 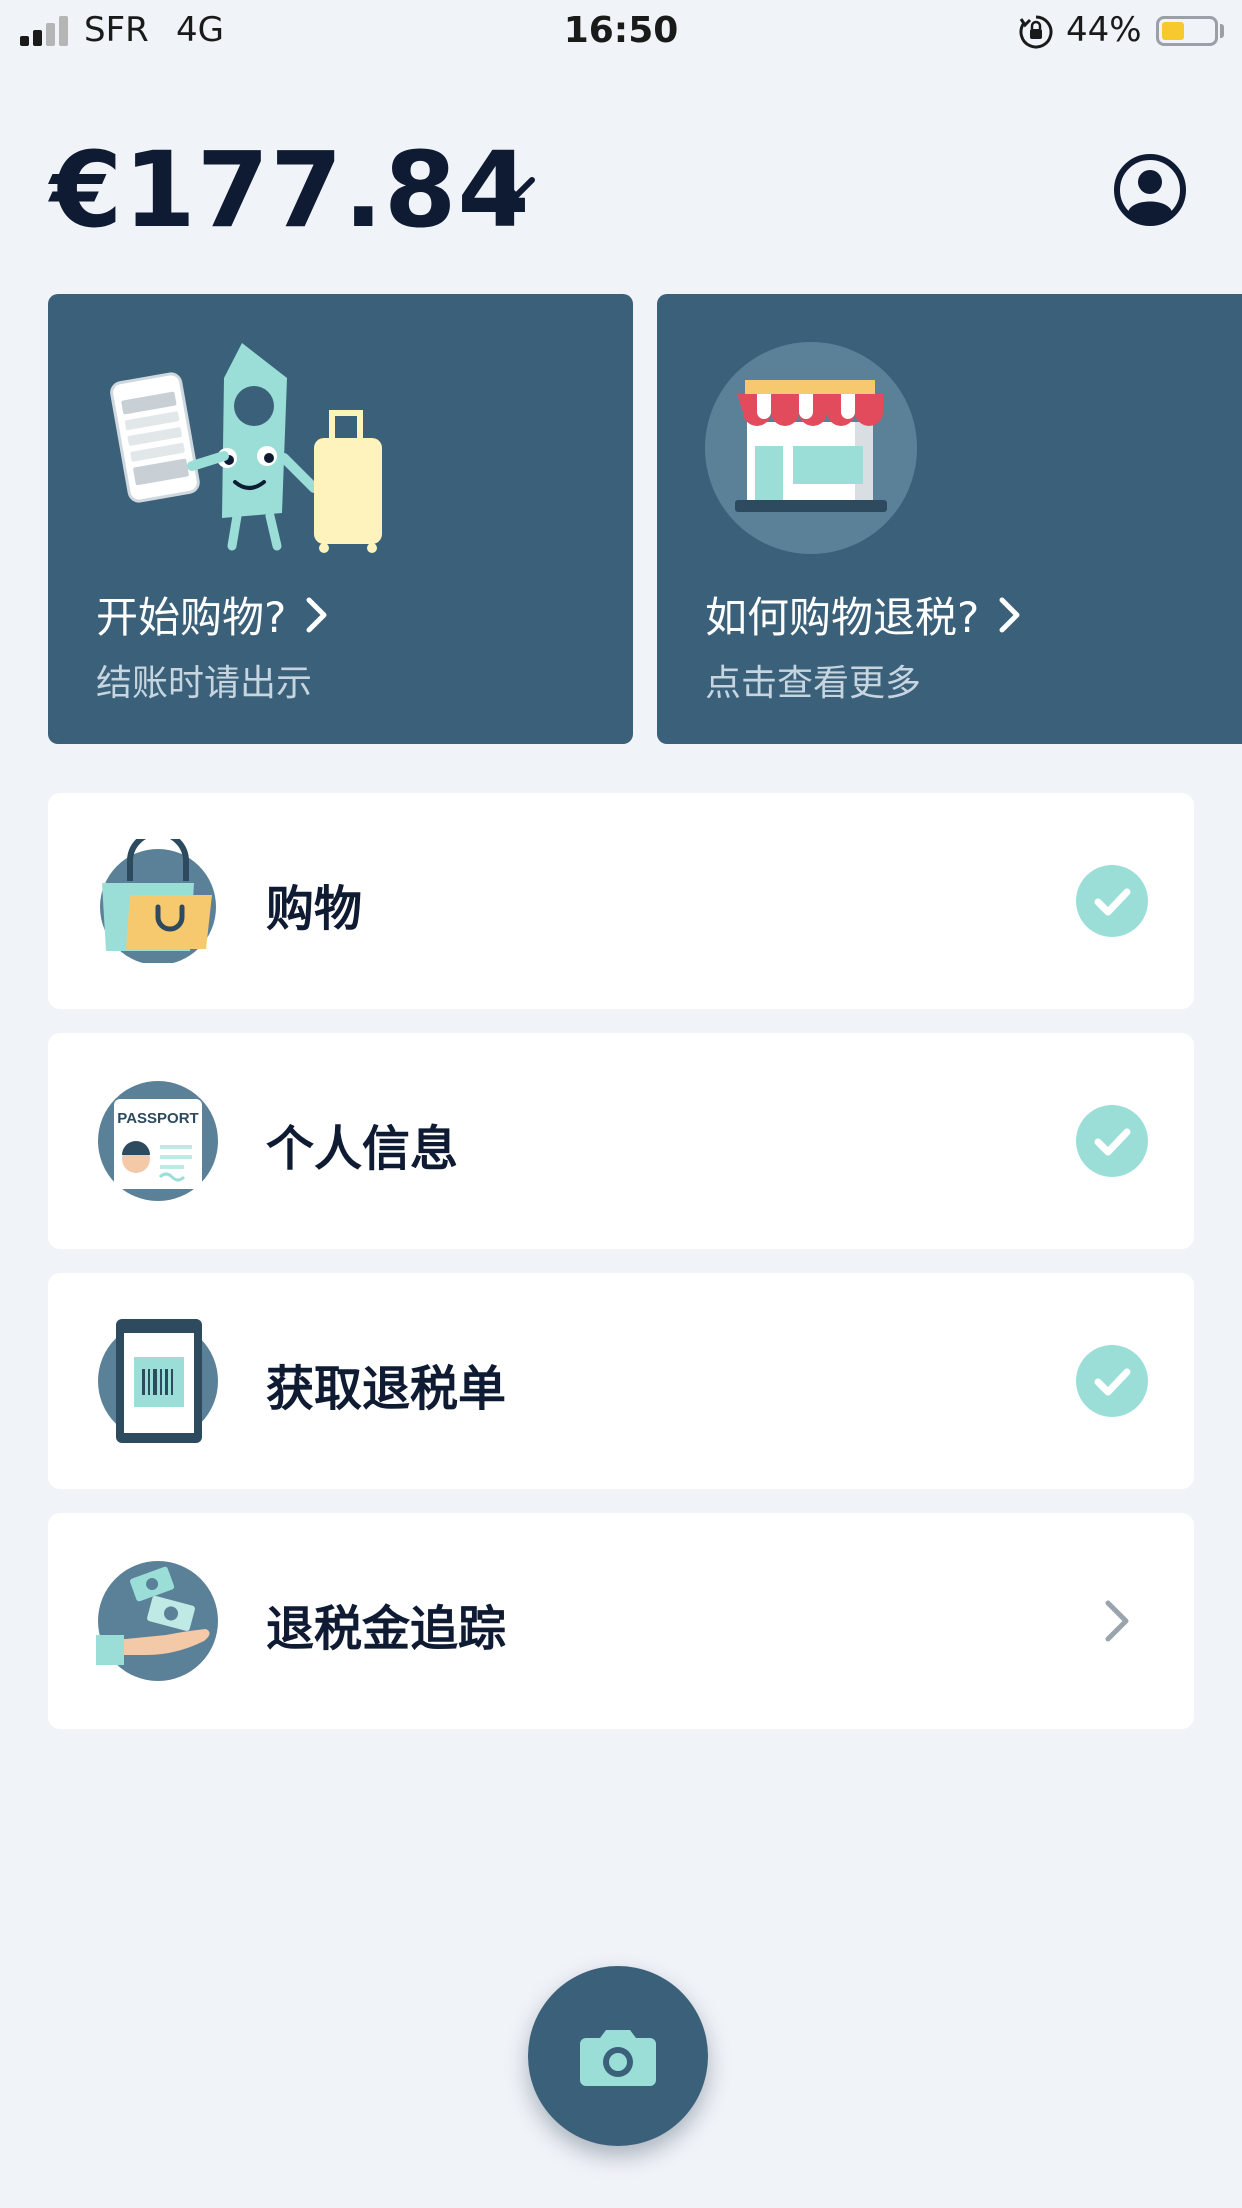 What do you see at coordinates (1187, 31) in the screenshot?
I see `battery-icon` at bounding box center [1187, 31].